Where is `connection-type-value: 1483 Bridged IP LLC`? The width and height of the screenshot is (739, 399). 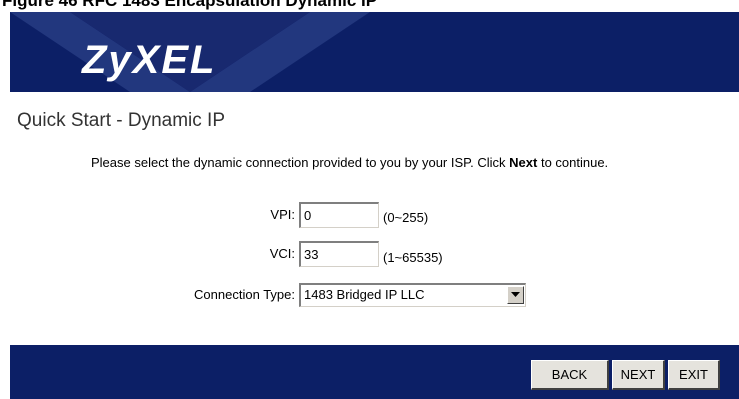 connection-type-value: 1483 Bridged IP LLC is located at coordinates (364, 294).